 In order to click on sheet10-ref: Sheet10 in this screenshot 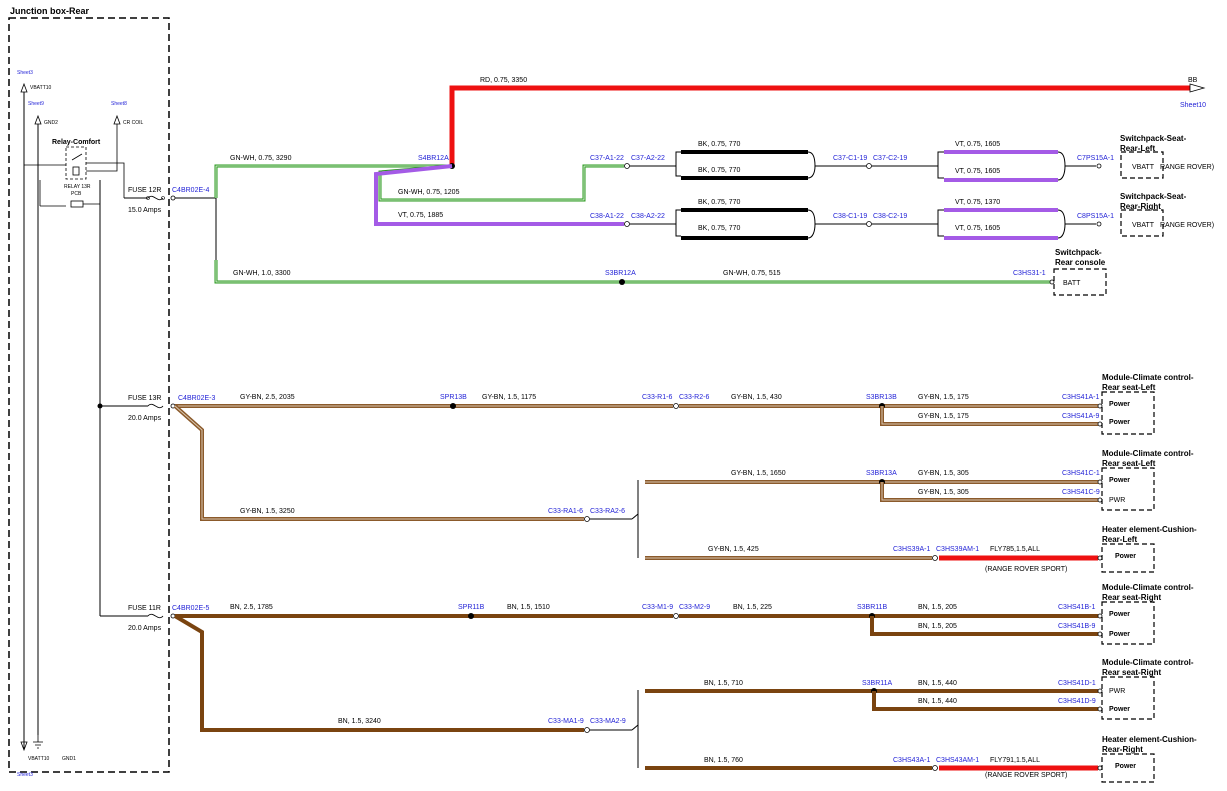, I will do `click(1193, 105)`.